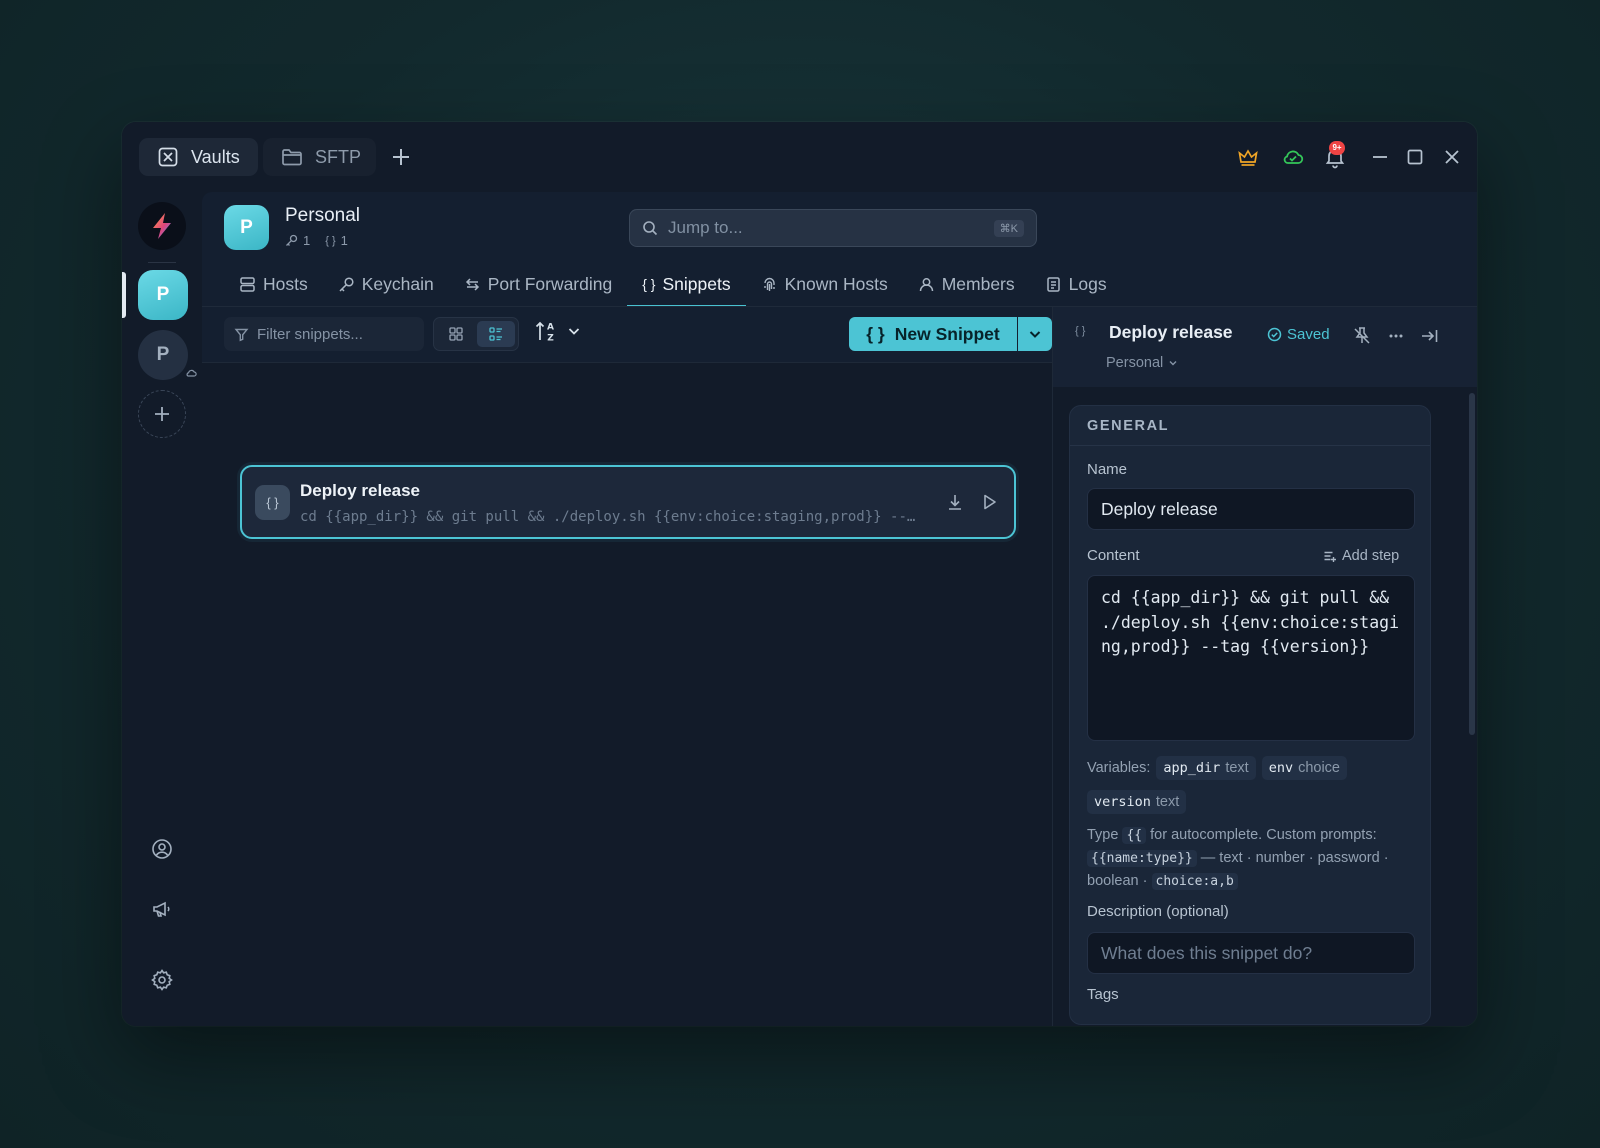  I want to click on help-code: {{name:type}}, so click(1142, 858).